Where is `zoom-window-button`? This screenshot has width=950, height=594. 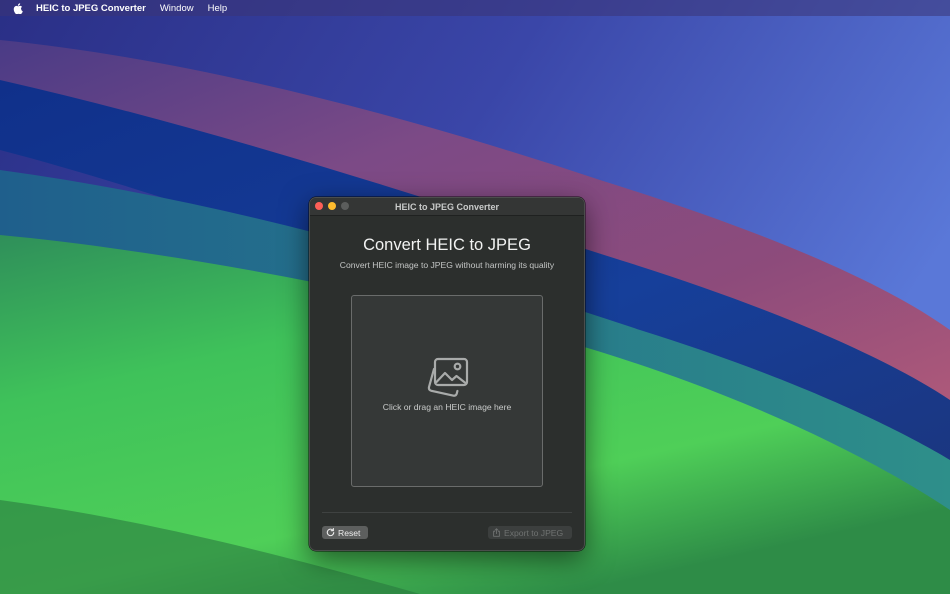 zoom-window-button is located at coordinates (345, 206).